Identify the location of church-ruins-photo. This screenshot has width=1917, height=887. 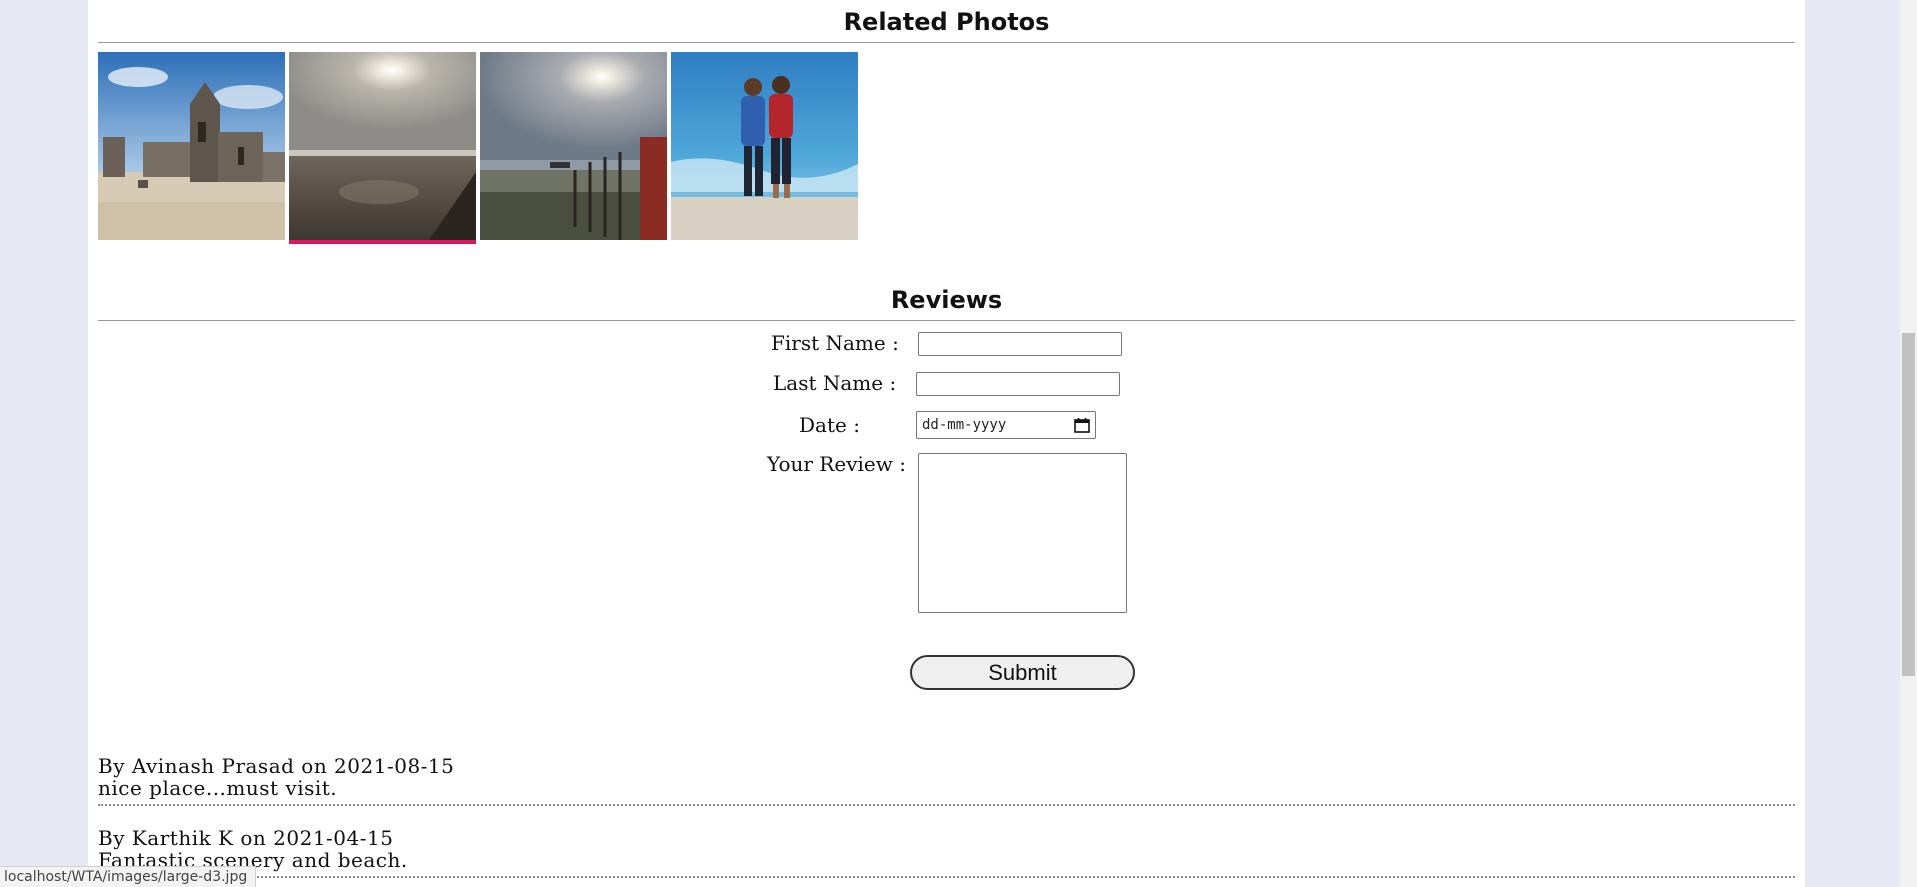
(191, 146).